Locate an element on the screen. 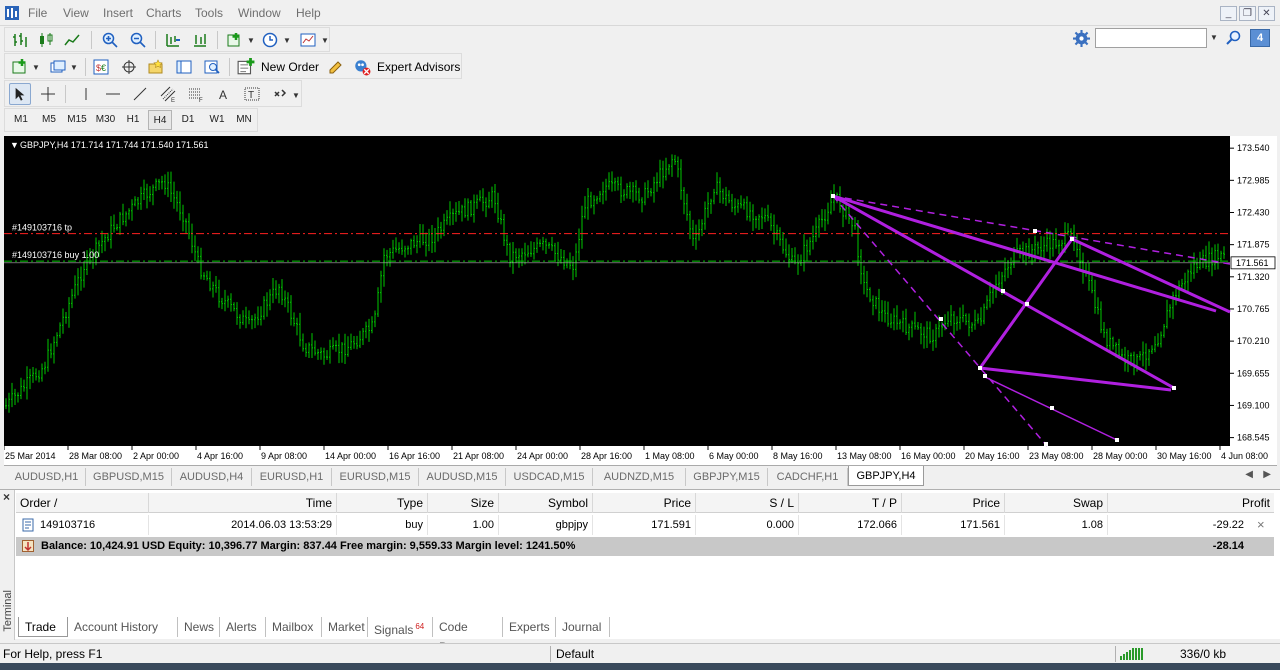 The height and width of the screenshot is (670, 1280). new-order-button: New Order is located at coordinates (279, 67).